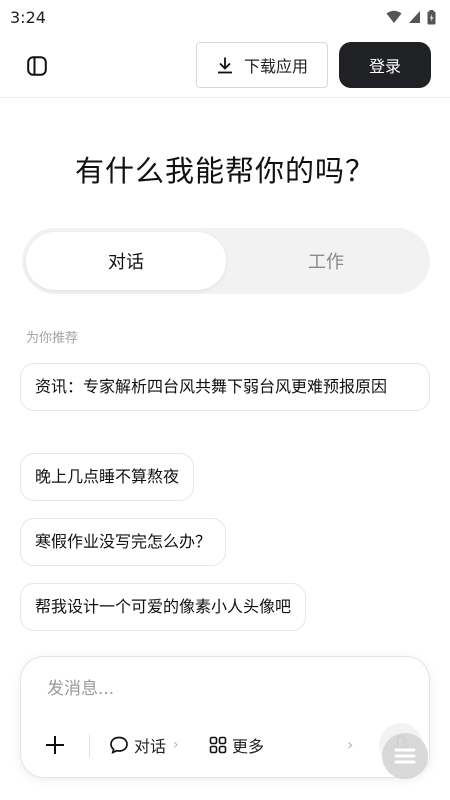 The width and height of the screenshot is (450, 800). What do you see at coordinates (150, 746) in the screenshot?
I see `chat-mode-label: 对话` at bounding box center [150, 746].